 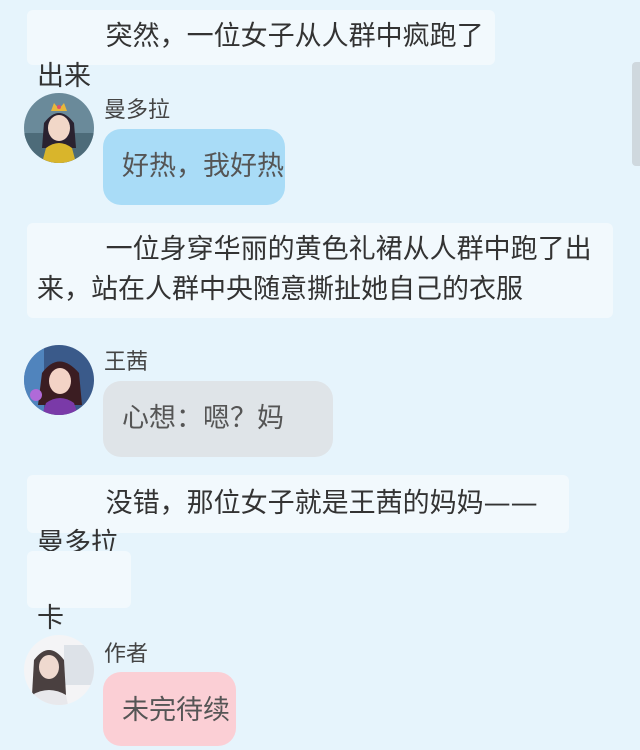 I want to click on narration-line: 突然，一位女子从人群中疯跑了出来, so click(x=261, y=51).